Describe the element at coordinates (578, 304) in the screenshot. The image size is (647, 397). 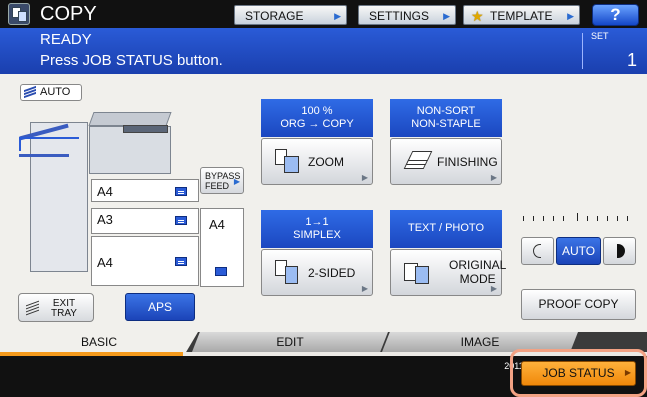
I see `proof-copy-button: PROOF COPY` at that location.